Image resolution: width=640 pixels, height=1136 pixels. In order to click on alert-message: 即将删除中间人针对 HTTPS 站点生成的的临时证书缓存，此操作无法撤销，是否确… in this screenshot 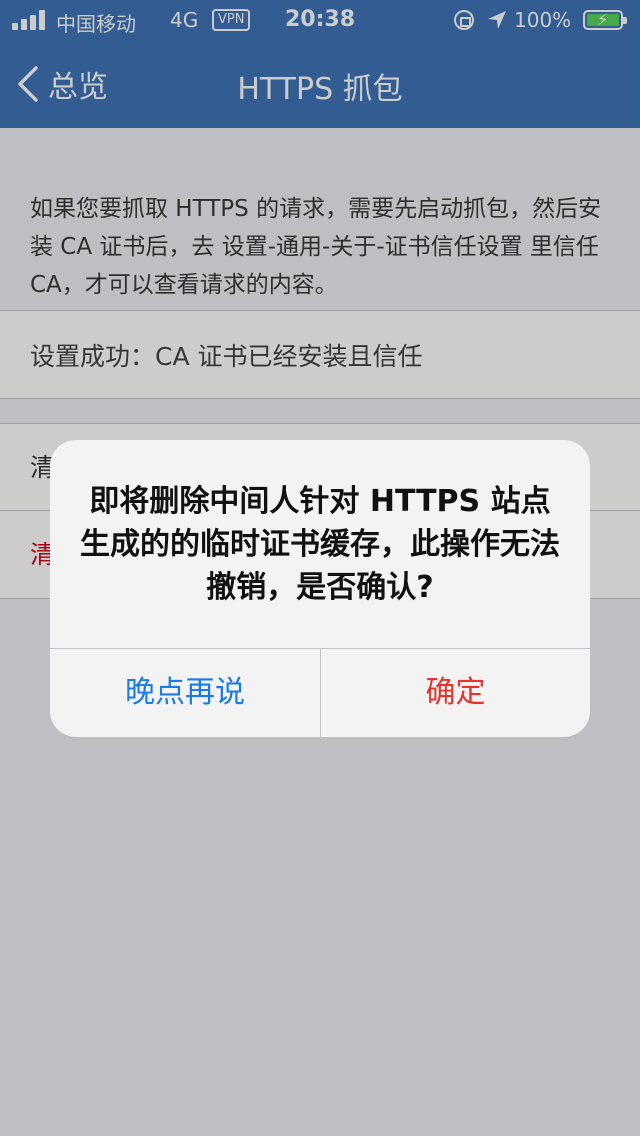, I will do `click(320, 544)`.